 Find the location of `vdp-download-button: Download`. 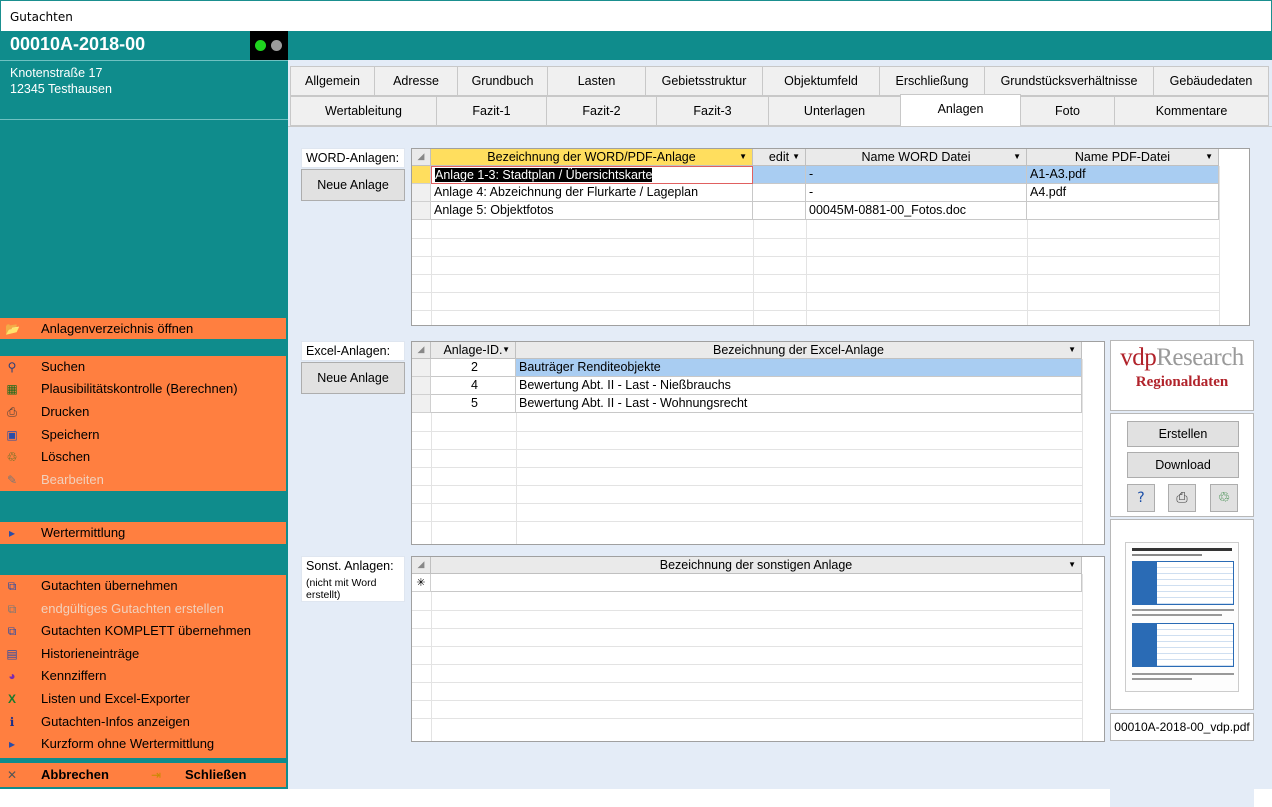

vdp-download-button: Download is located at coordinates (1183, 465).